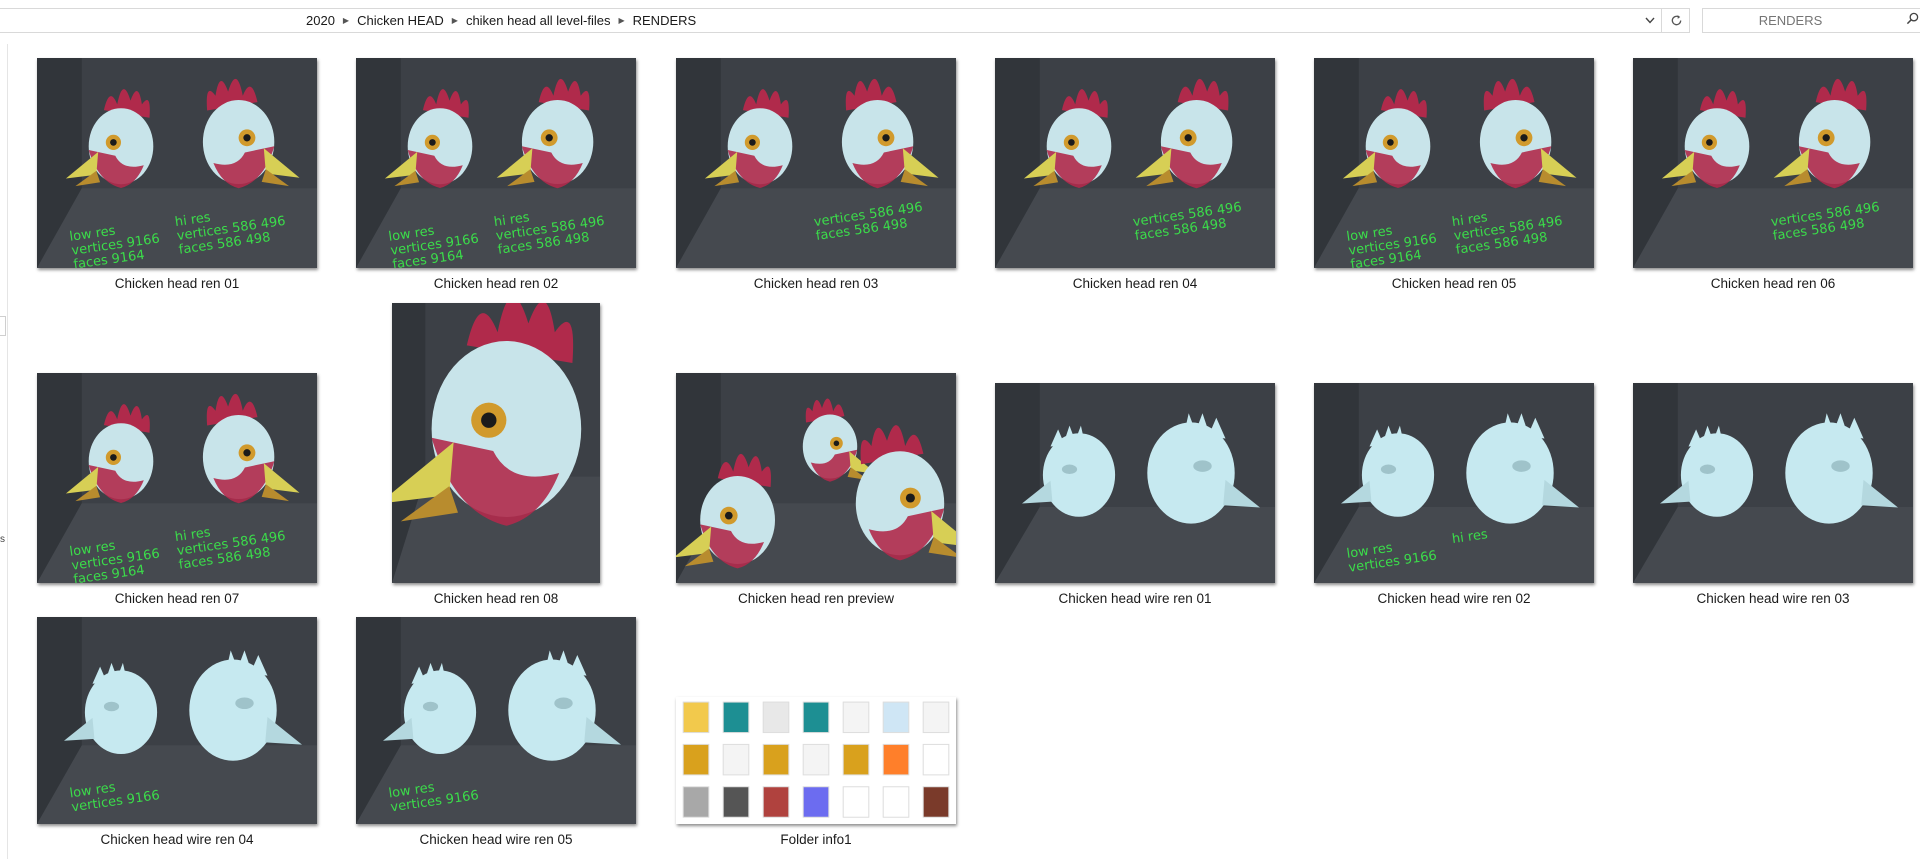 The image size is (1920, 859). Describe the element at coordinates (1912, 18) in the screenshot. I see `search-icon` at that location.